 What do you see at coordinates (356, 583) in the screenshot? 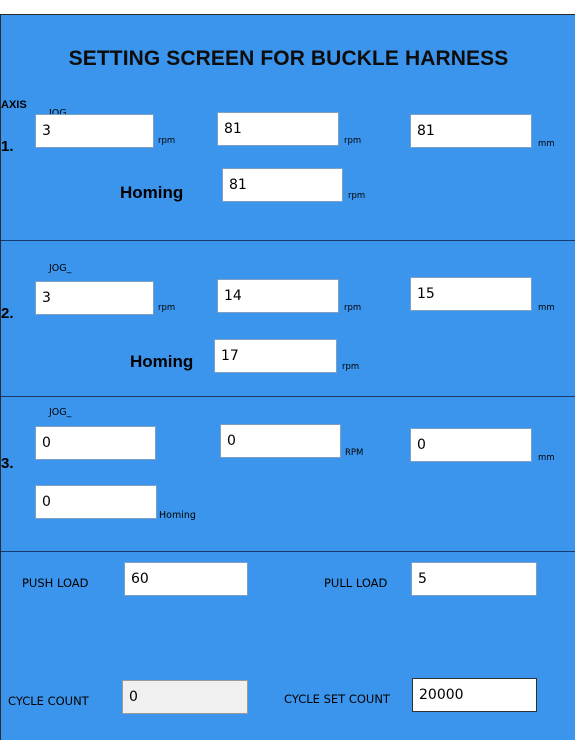
I see `pull-load-label: PULL LOAD` at bounding box center [356, 583].